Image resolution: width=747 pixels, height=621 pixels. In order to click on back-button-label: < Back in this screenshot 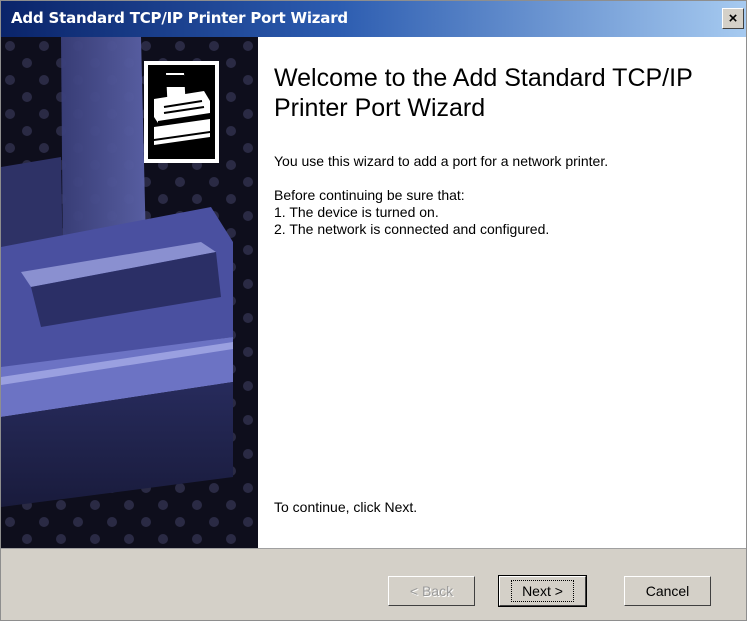, I will do `click(431, 591)`.